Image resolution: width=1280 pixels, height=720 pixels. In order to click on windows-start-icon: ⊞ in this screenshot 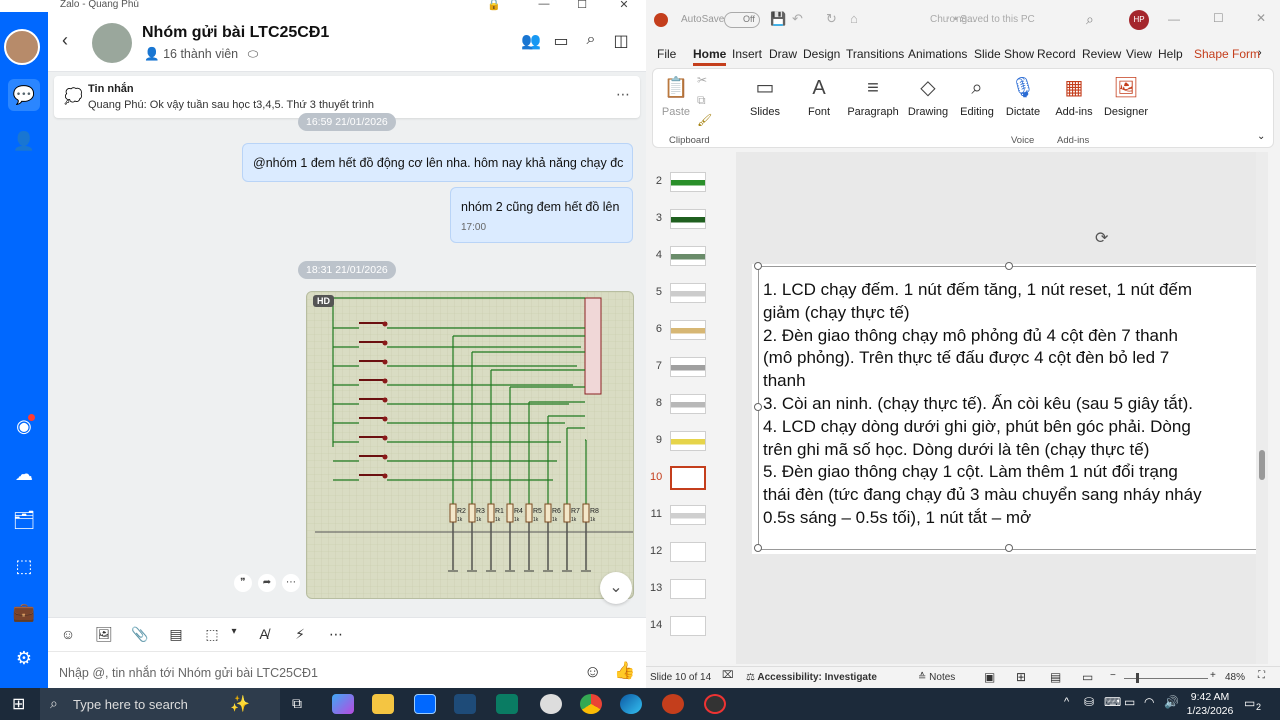, I will do `click(18, 704)`.